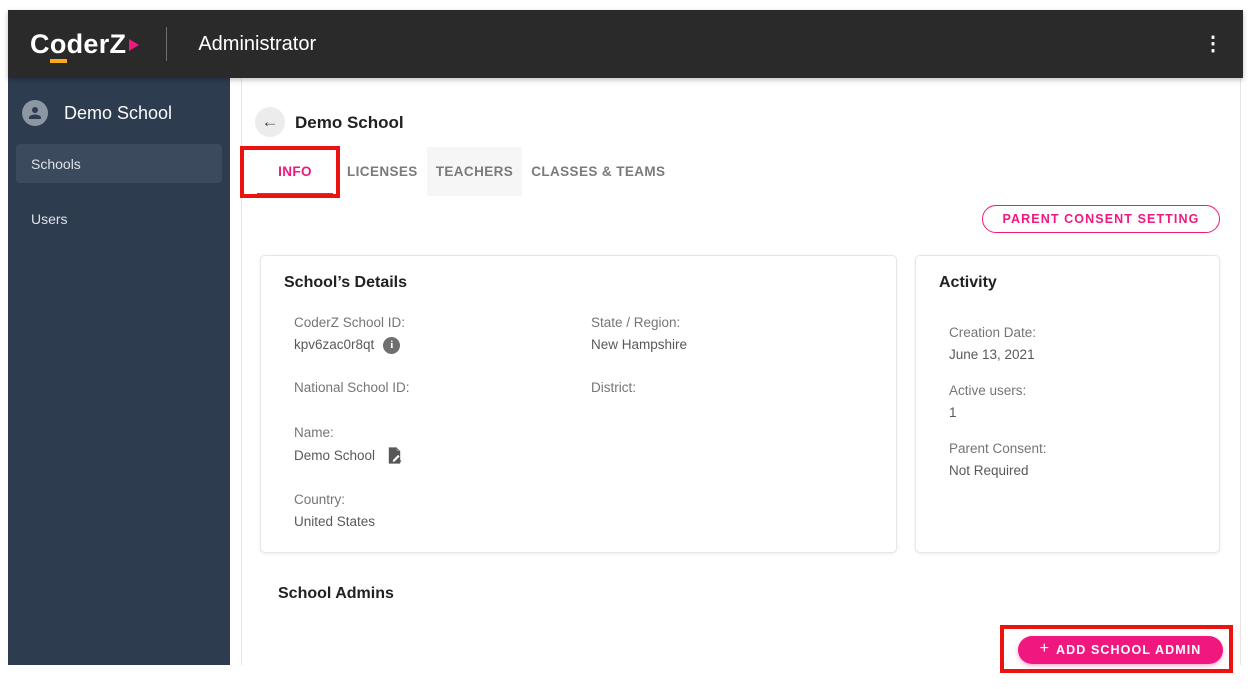 This screenshot has width=1251, height=689. What do you see at coordinates (49, 218) in the screenshot?
I see `sidebar-item-label: Users` at bounding box center [49, 218].